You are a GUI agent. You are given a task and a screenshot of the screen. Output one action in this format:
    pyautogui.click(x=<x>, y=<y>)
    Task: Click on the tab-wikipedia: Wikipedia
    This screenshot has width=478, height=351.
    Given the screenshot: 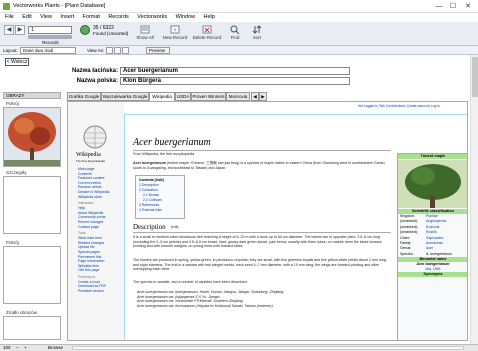 What is the action you would take?
    pyautogui.click(x=162, y=96)
    